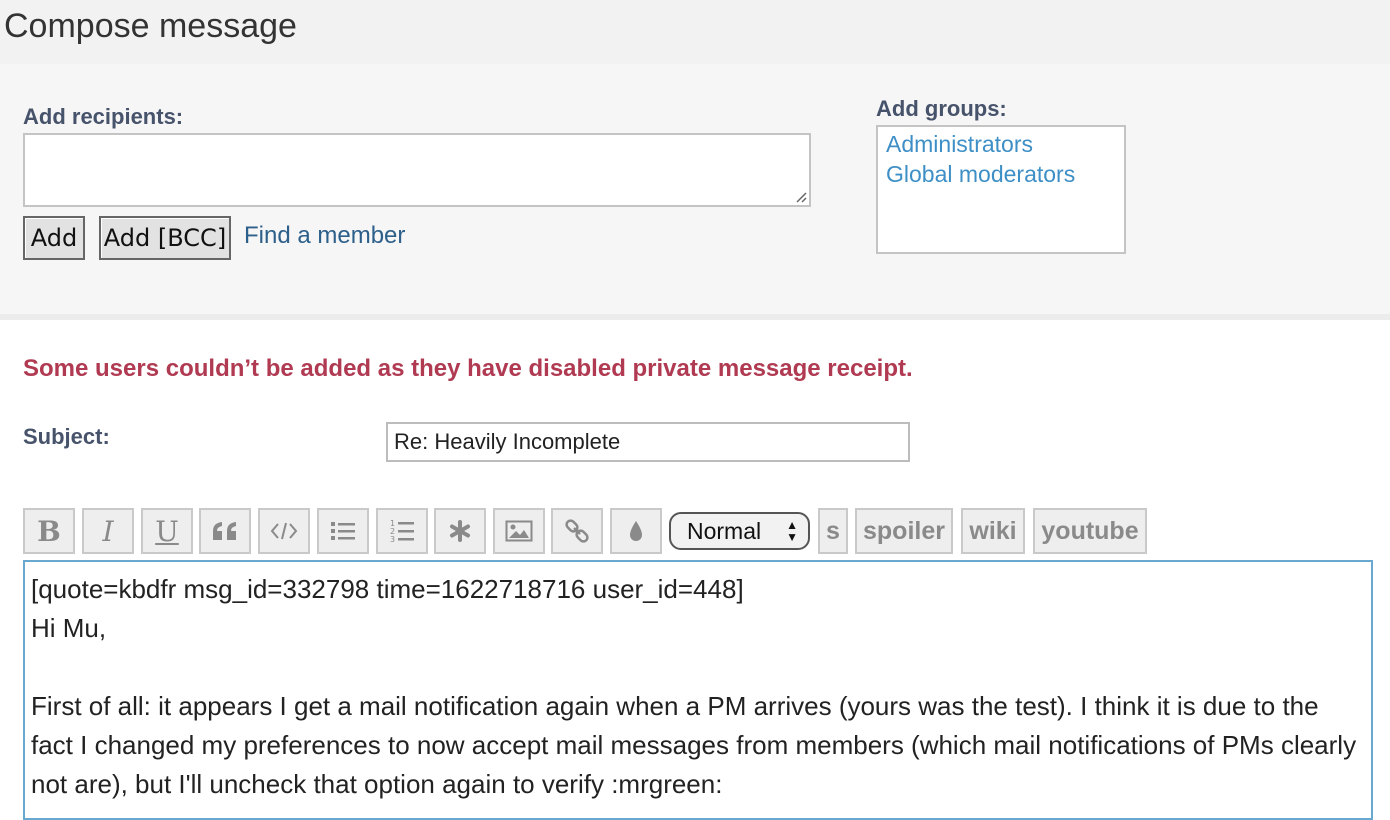 The height and width of the screenshot is (820, 1390). I want to click on strike-label: s, so click(833, 530).